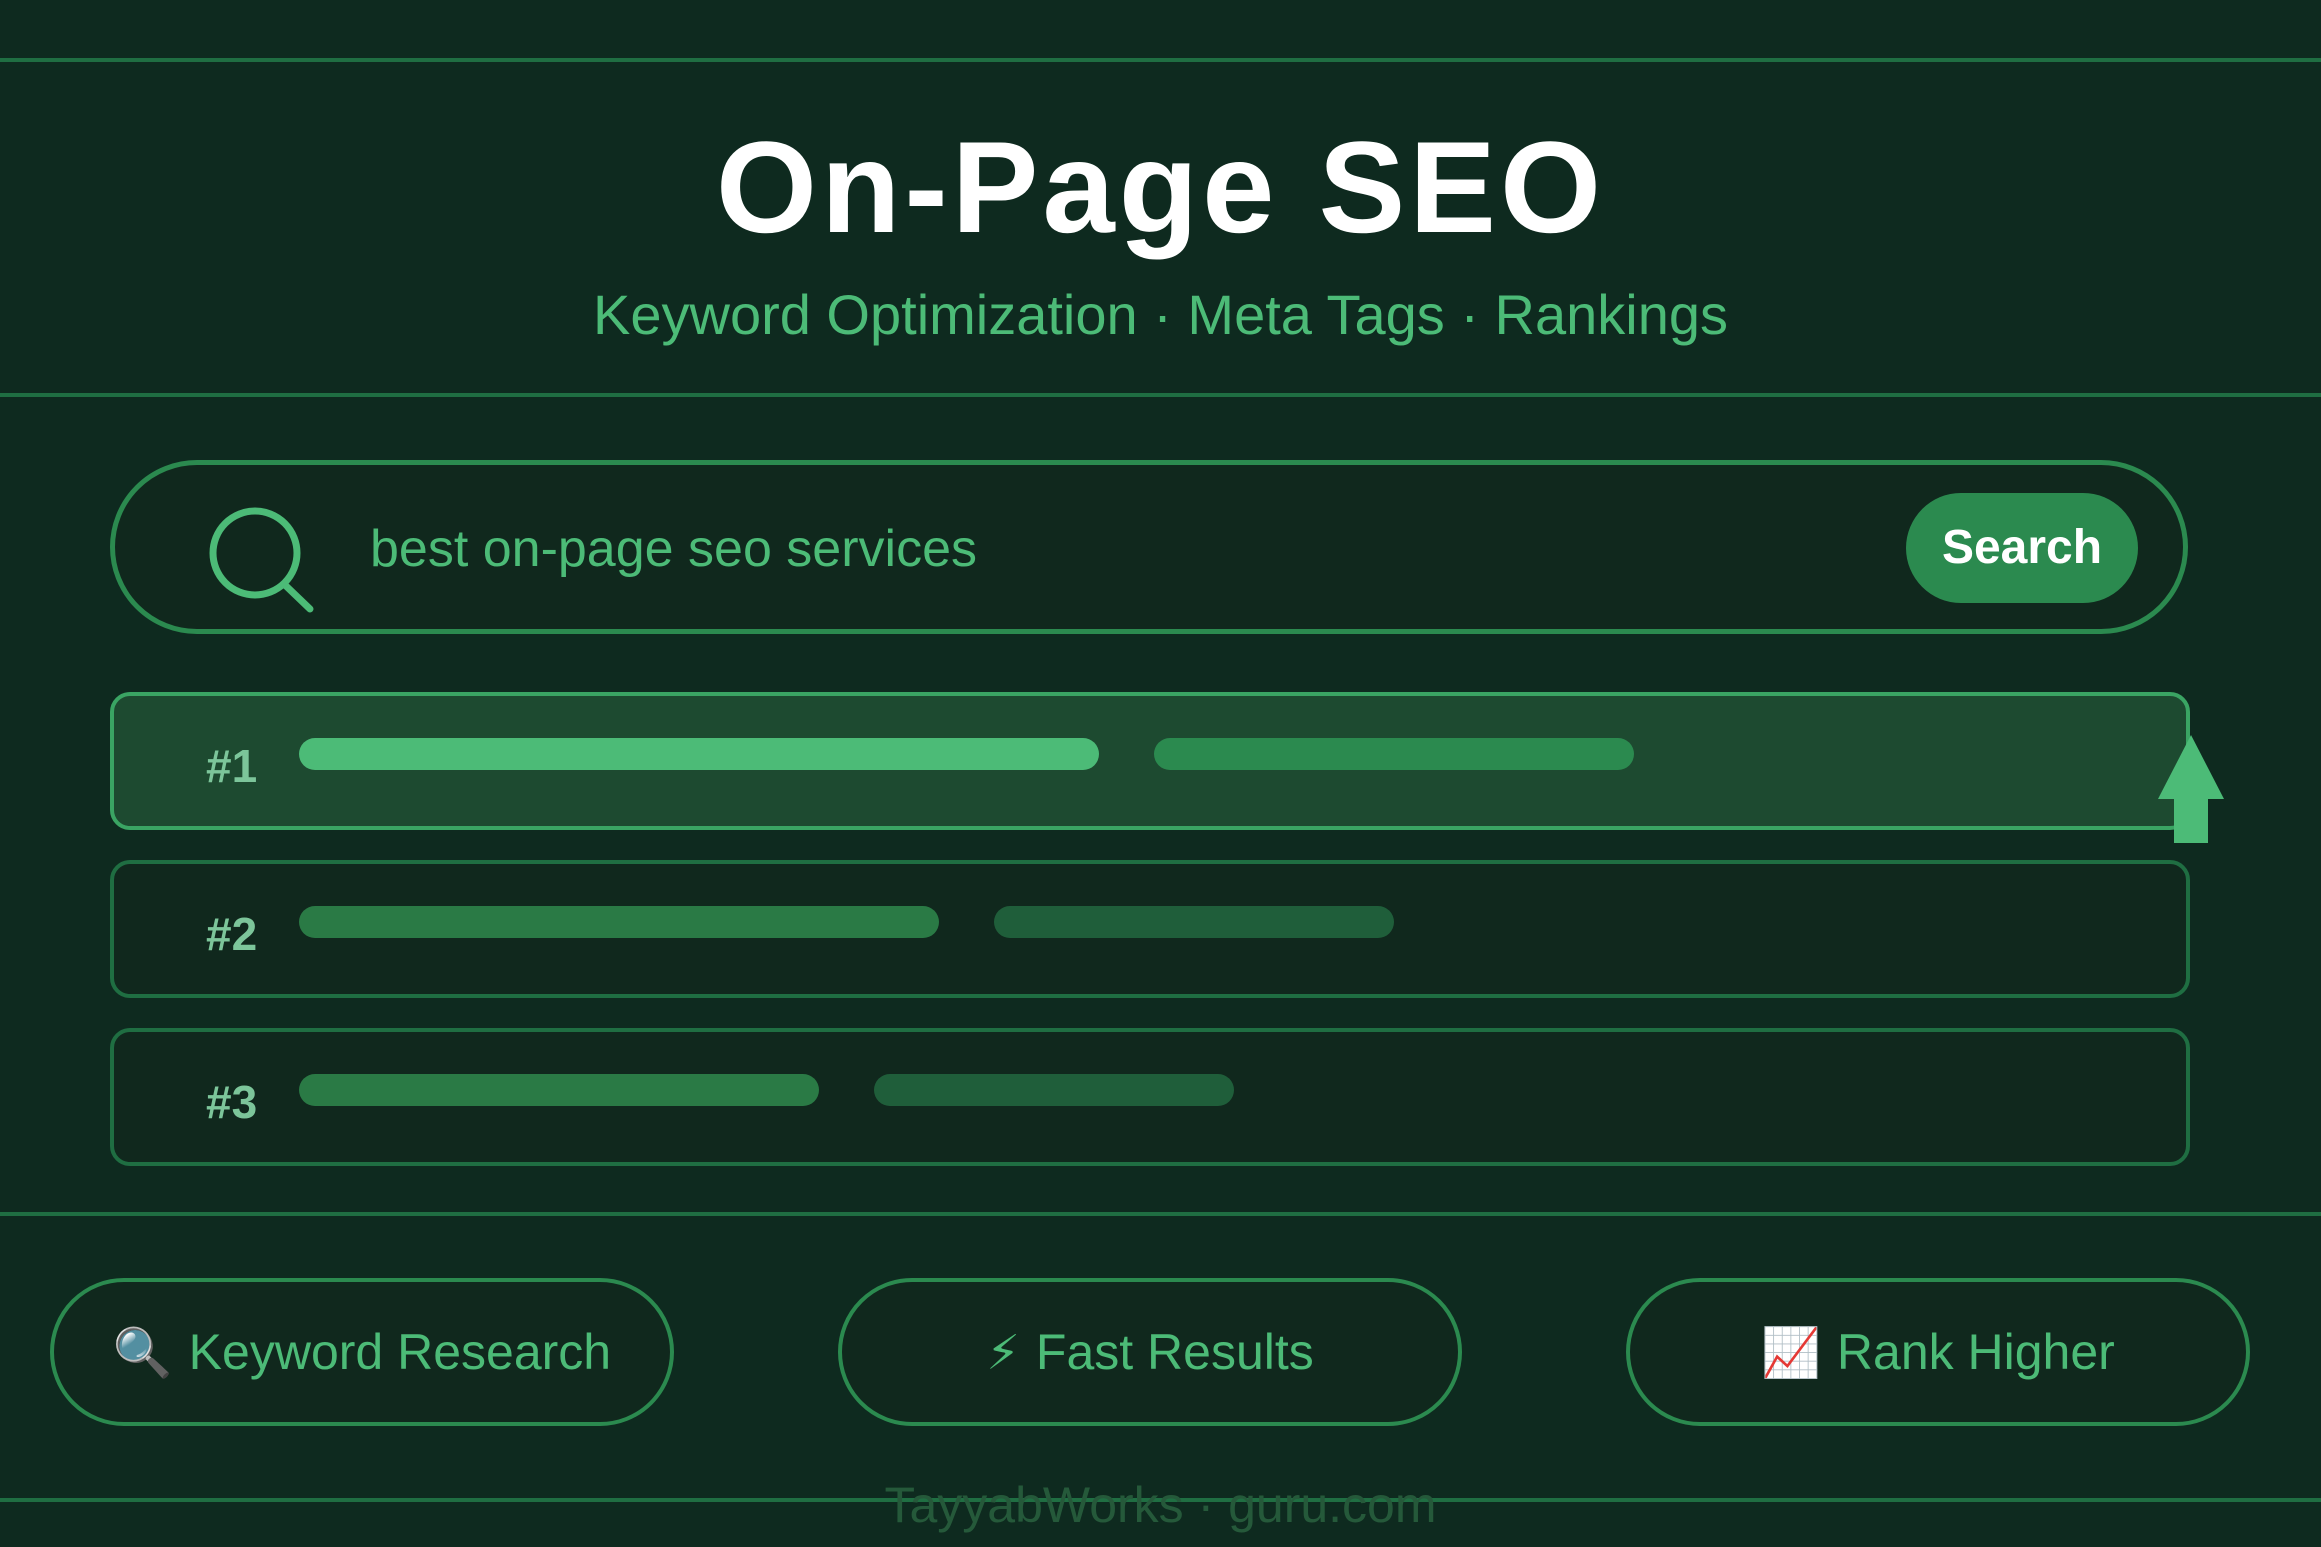 The width and height of the screenshot is (2321, 1547). What do you see at coordinates (1160, 395) in the screenshot?
I see `header-divider` at bounding box center [1160, 395].